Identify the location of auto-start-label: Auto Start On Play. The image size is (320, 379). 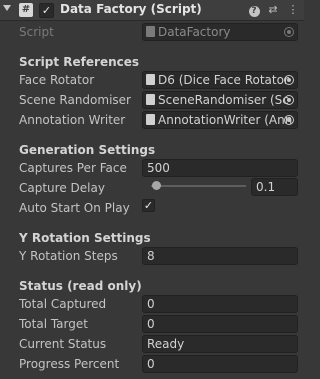
(74, 208).